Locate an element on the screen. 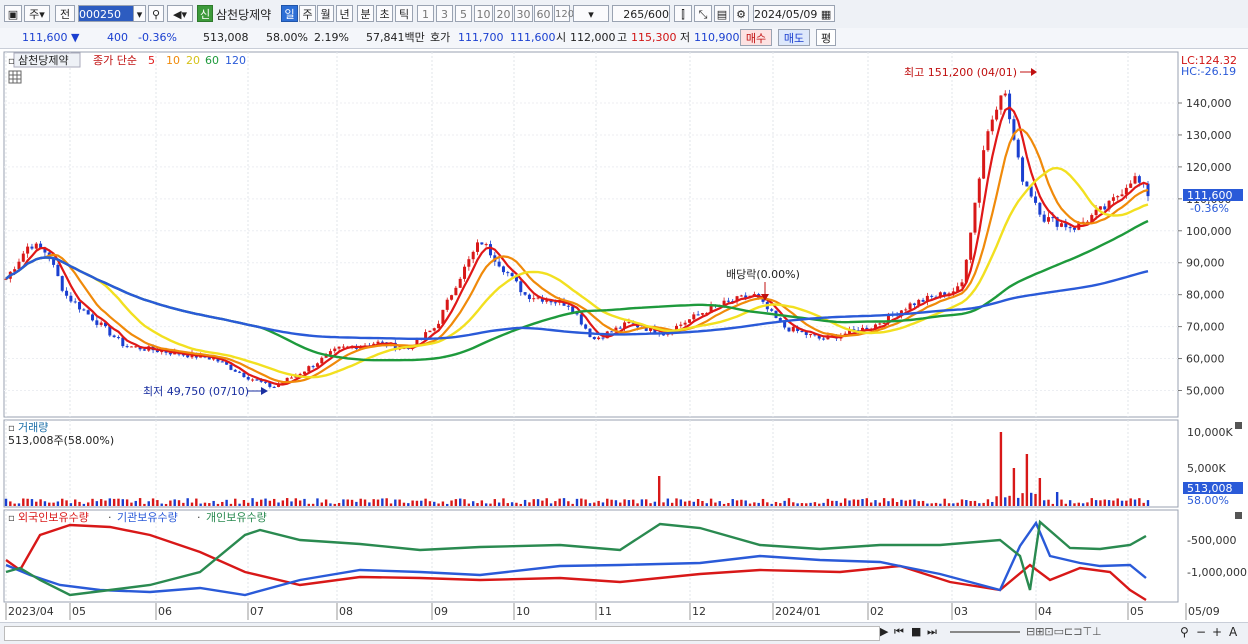 The width and height of the screenshot is (1248, 644). quote-price-value: 111,600 is located at coordinates (45, 37).